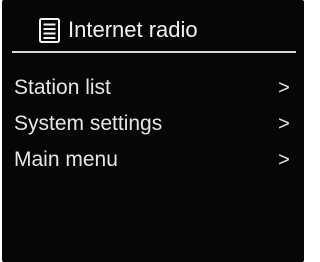 This screenshot has height=262, width=320. Describe the element at coordinates (62, 87) in the screenshot. I see `menu-item-label: Station list` at that location.